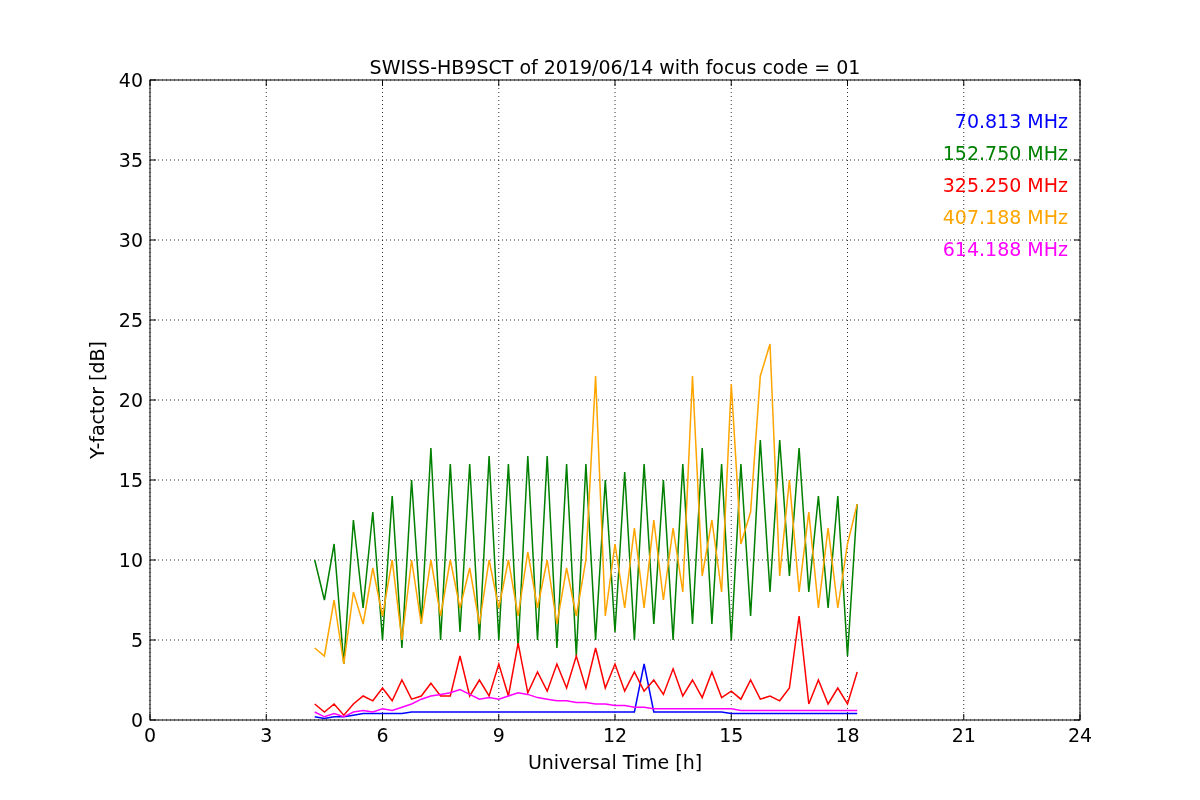 The width and height of the screenshot is (1200, 800). I want to click on tick-label: 35, so click(130, 160).